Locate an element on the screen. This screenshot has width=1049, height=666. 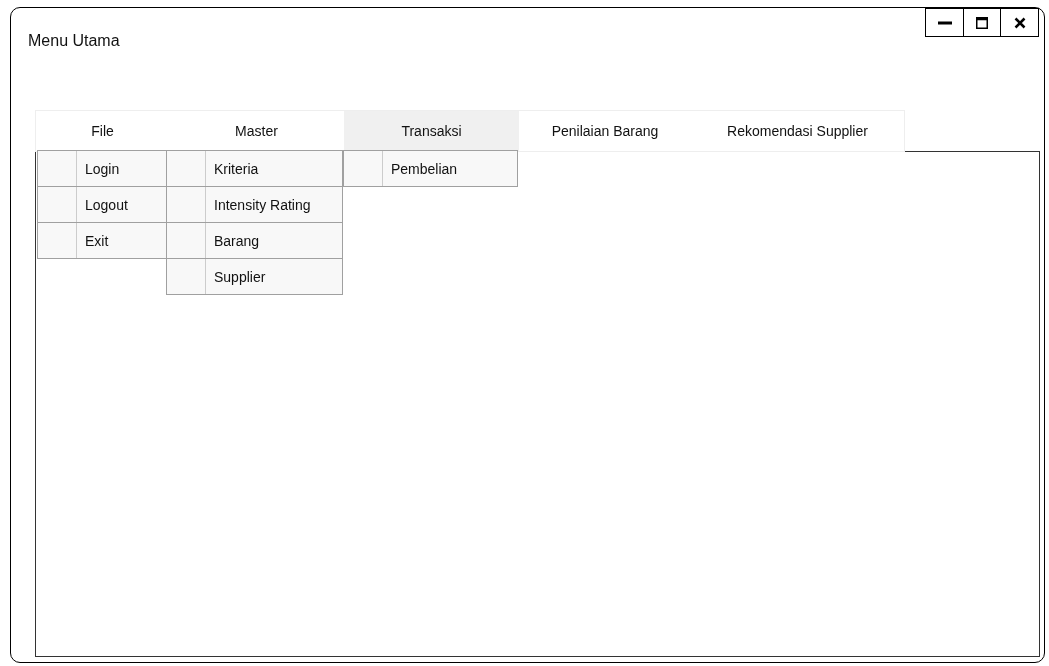
minimize-button is located at coordinates (944, 22).